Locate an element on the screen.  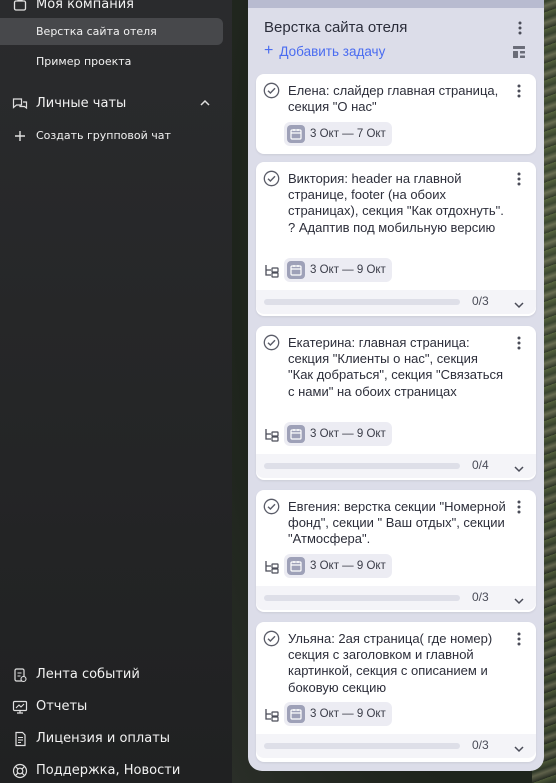
sidebar-item-chats: Личные чаты is located at coordinates (111, 103).